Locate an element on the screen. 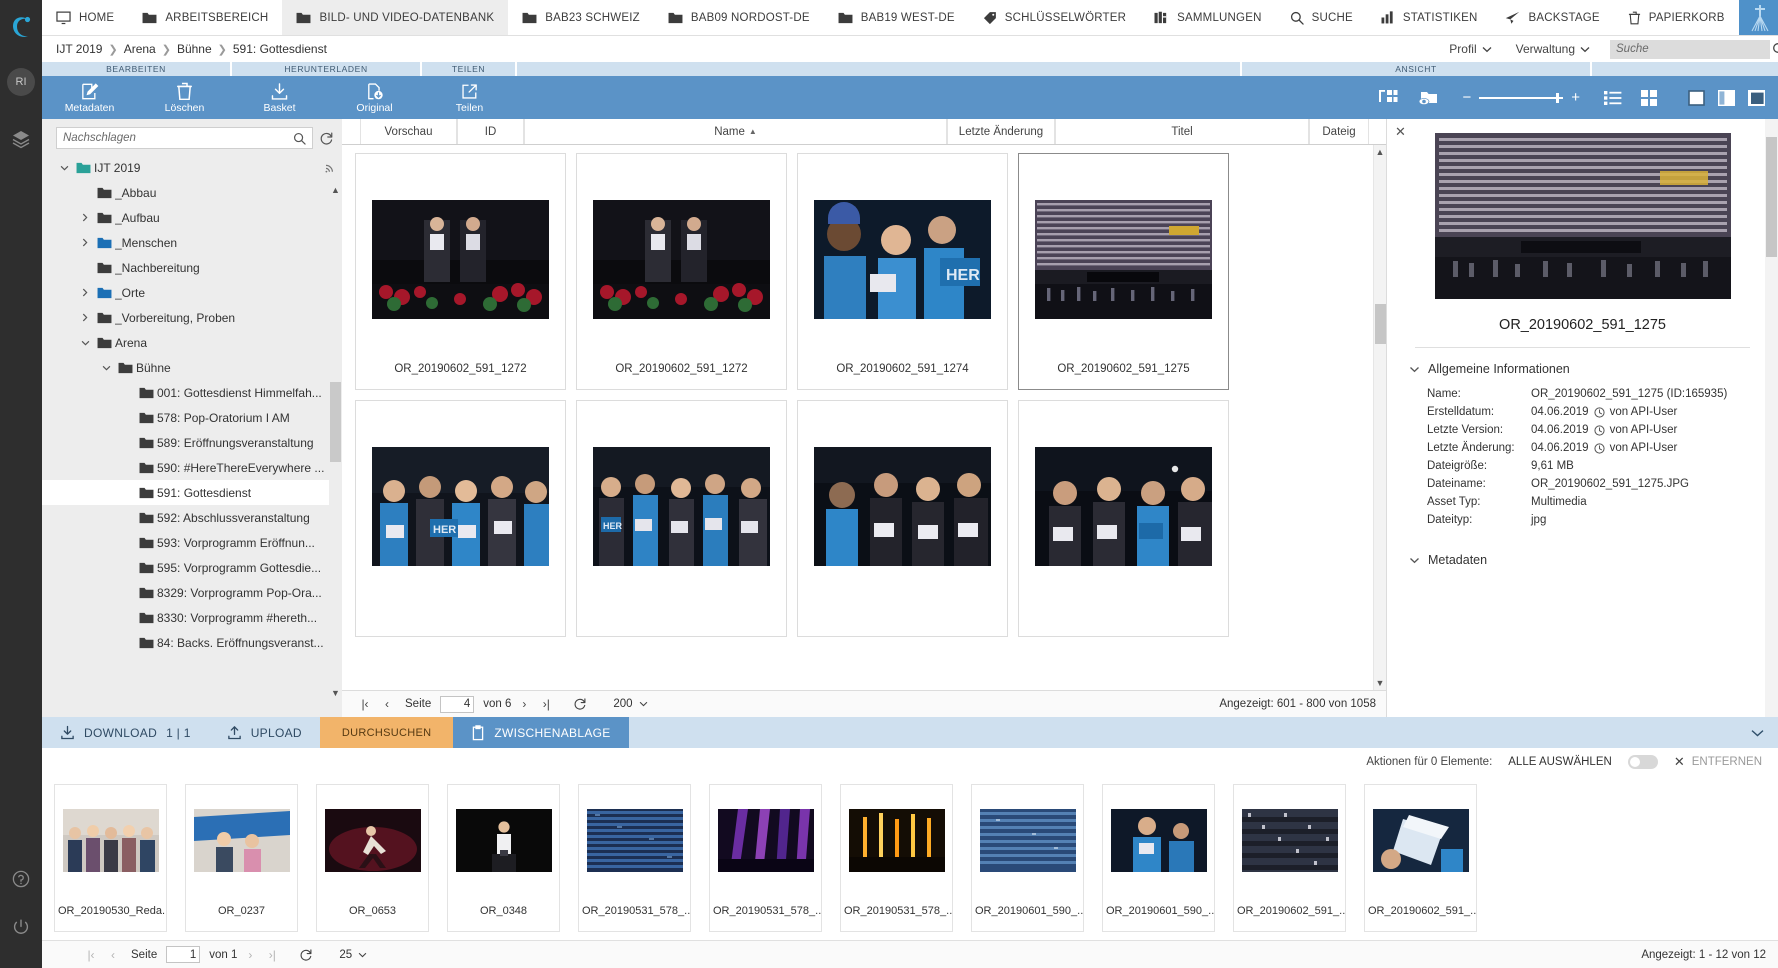 This screenshot has width=1778, height=968. zoom-slider-track is located at coordinates (1521, 97).